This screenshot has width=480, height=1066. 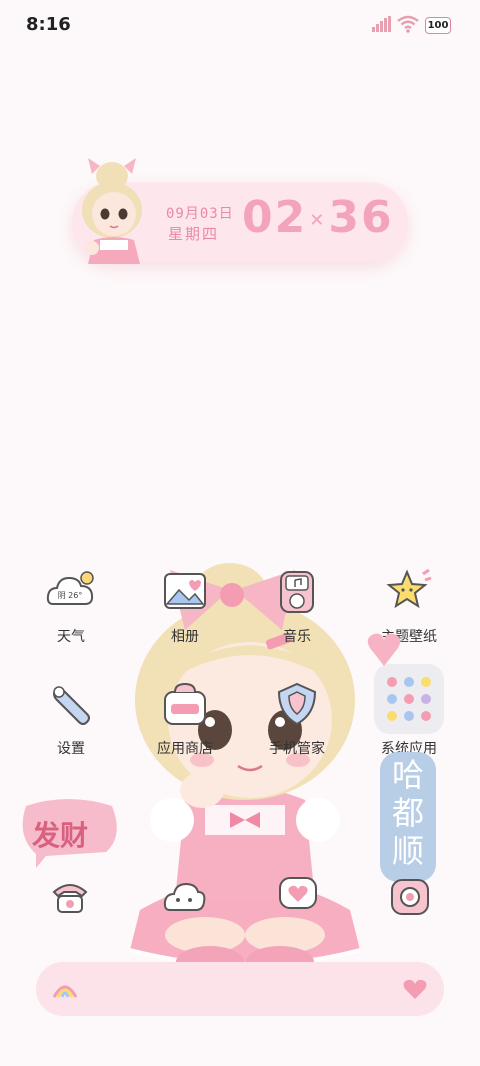 What do you see at coordinates (297, 749) in the screenshot?
I see `app-label-manager: 手机管家` at bounding box center [297, 749].